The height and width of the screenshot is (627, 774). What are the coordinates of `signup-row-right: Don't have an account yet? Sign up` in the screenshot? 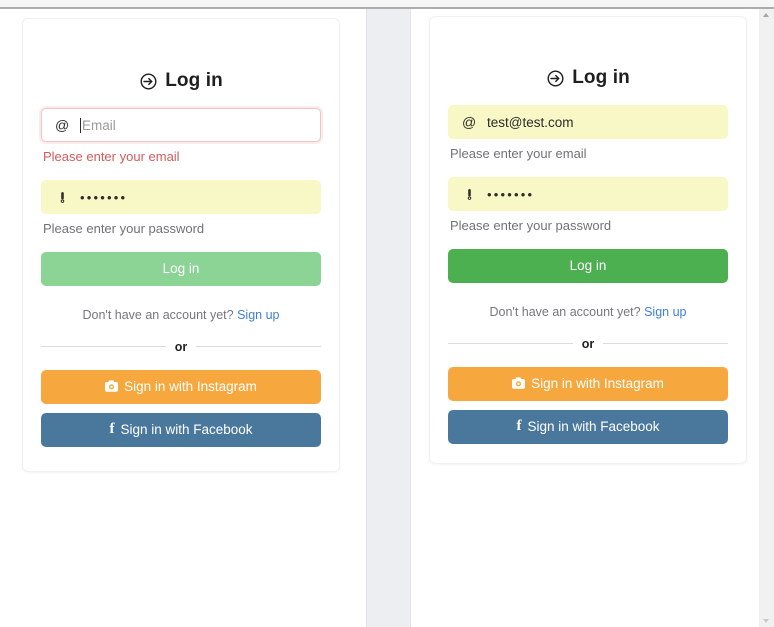 It's located at (588, 312).